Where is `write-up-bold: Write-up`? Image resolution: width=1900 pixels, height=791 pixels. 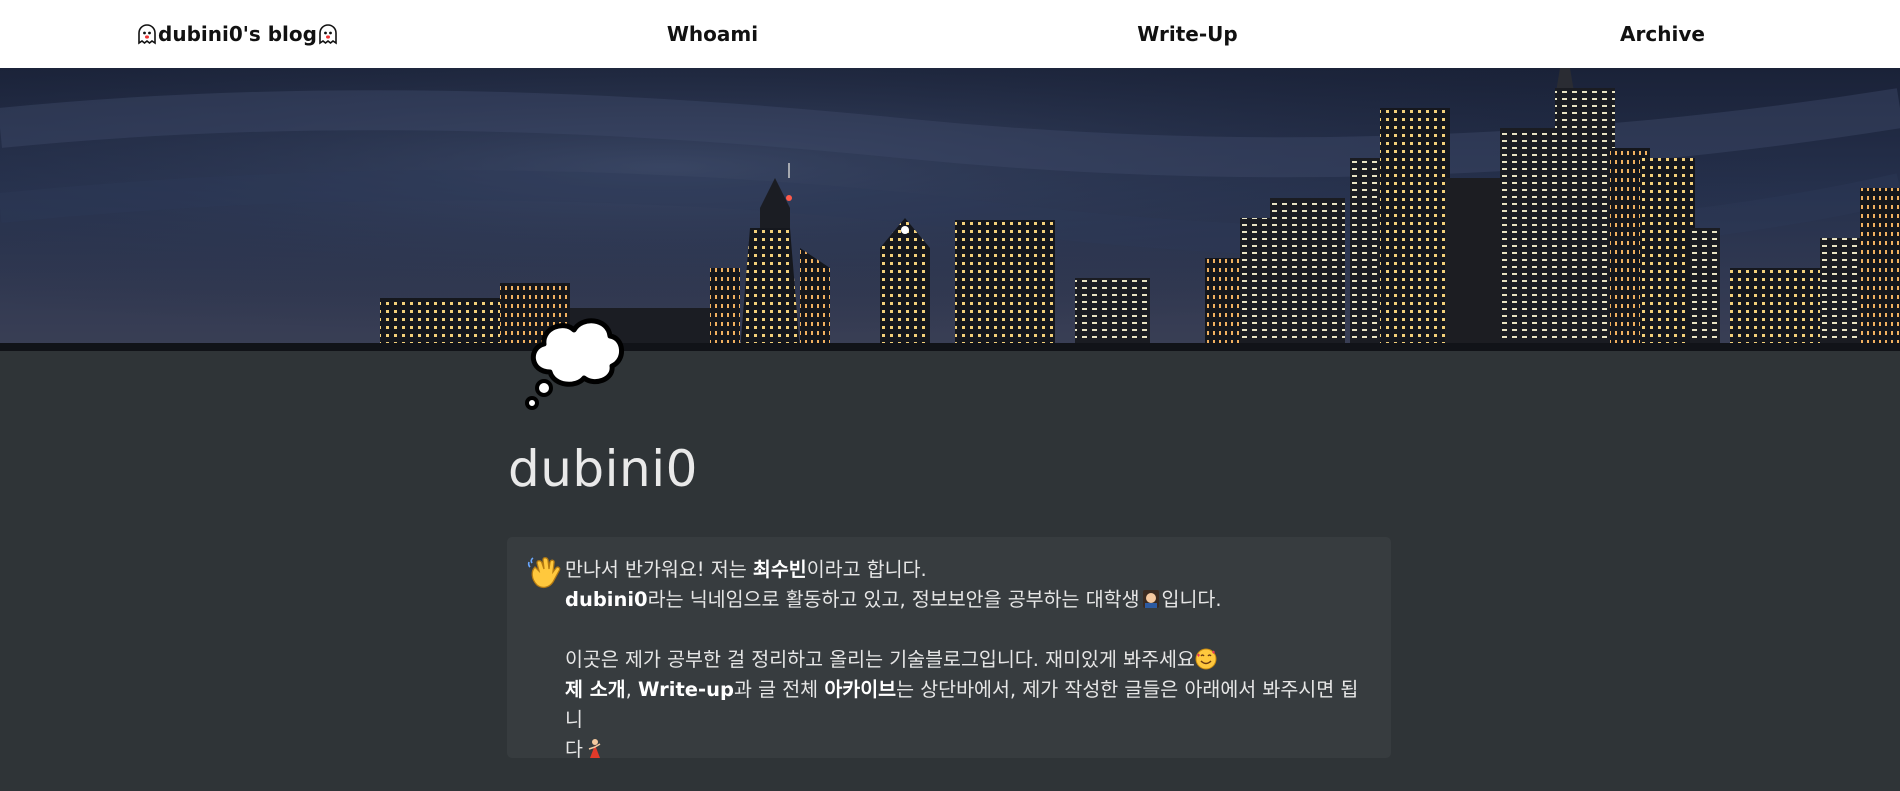 write-up-bold: Write-up is located at coordinates (686, 689).